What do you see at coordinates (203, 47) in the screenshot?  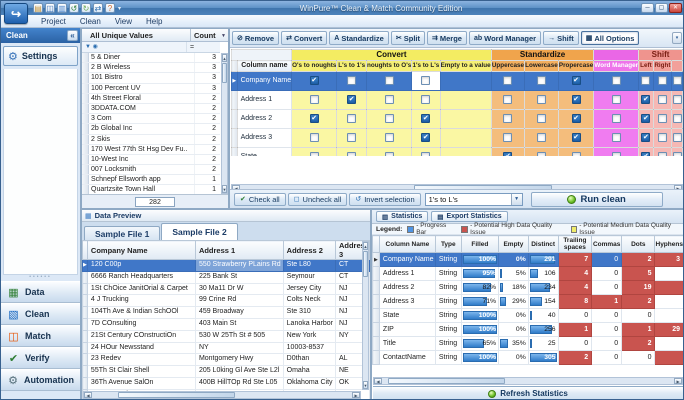 I see `filter-operator: =` at bounding box center [203, 47].